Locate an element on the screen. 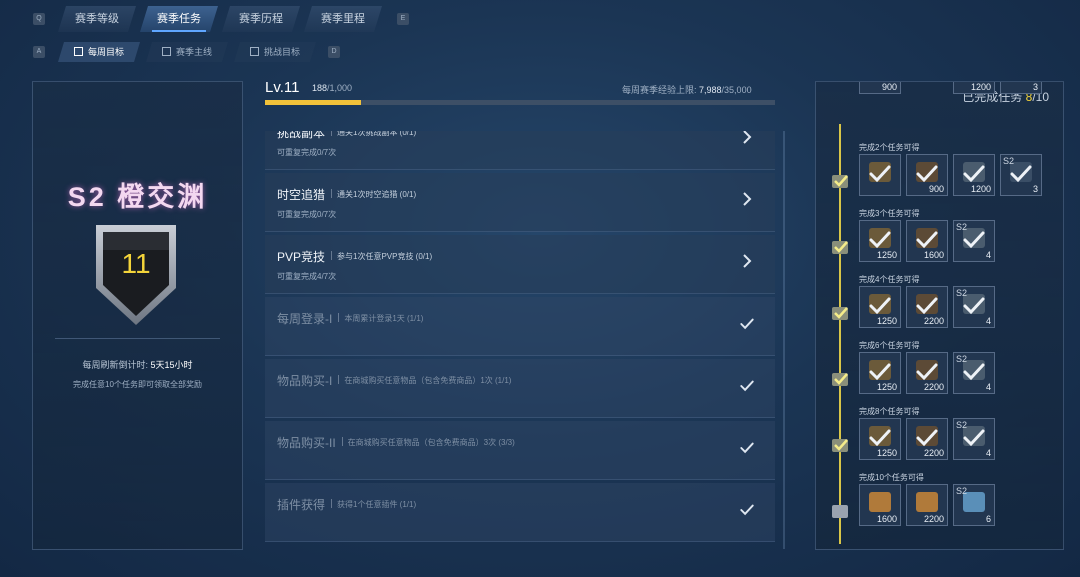 The width and height of the screenshot is (1080, 577). task-list-scrollbar is located at coordinates (784, 340).